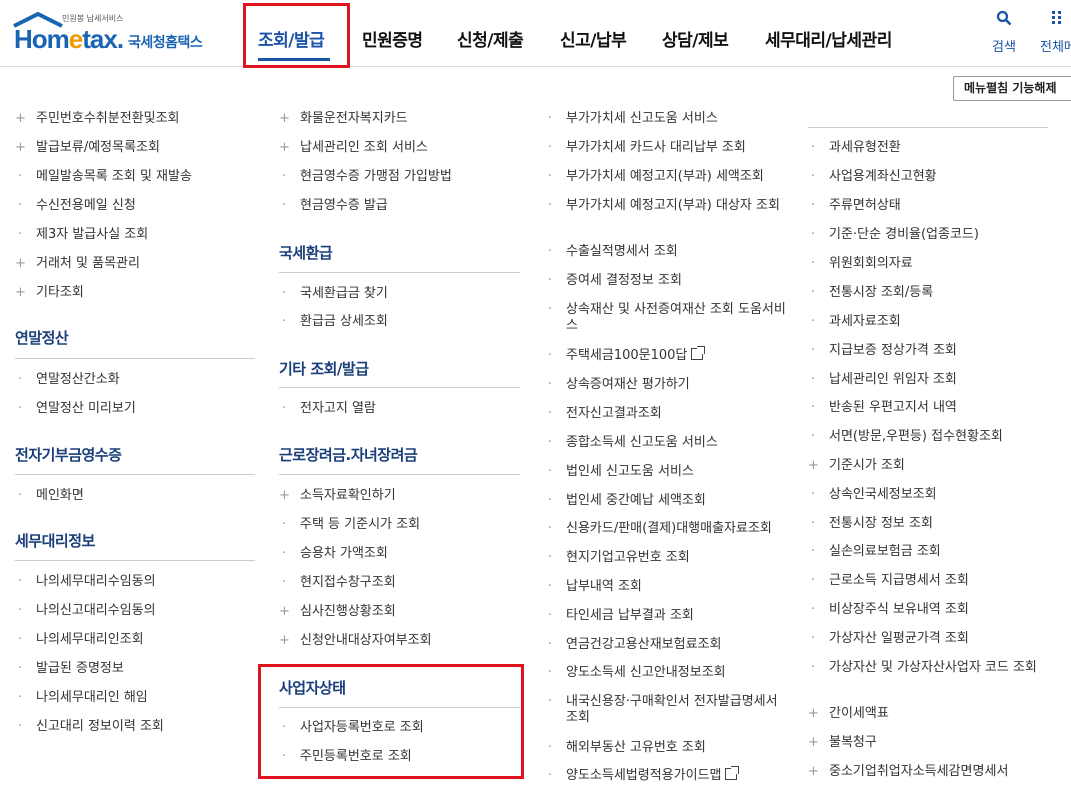 This screenshot has height=796, width=1071. What do you see at coordinates (69, 39) in the screenshot?
I see `logo-wordmark: Hometax.` at bounding box center [69, 39].